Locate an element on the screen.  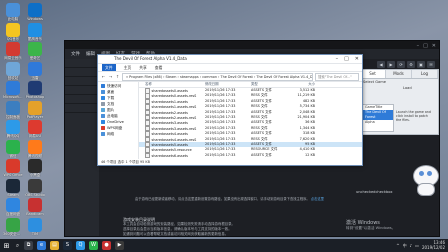
load-button: Load is located at coordinates (419, 88).